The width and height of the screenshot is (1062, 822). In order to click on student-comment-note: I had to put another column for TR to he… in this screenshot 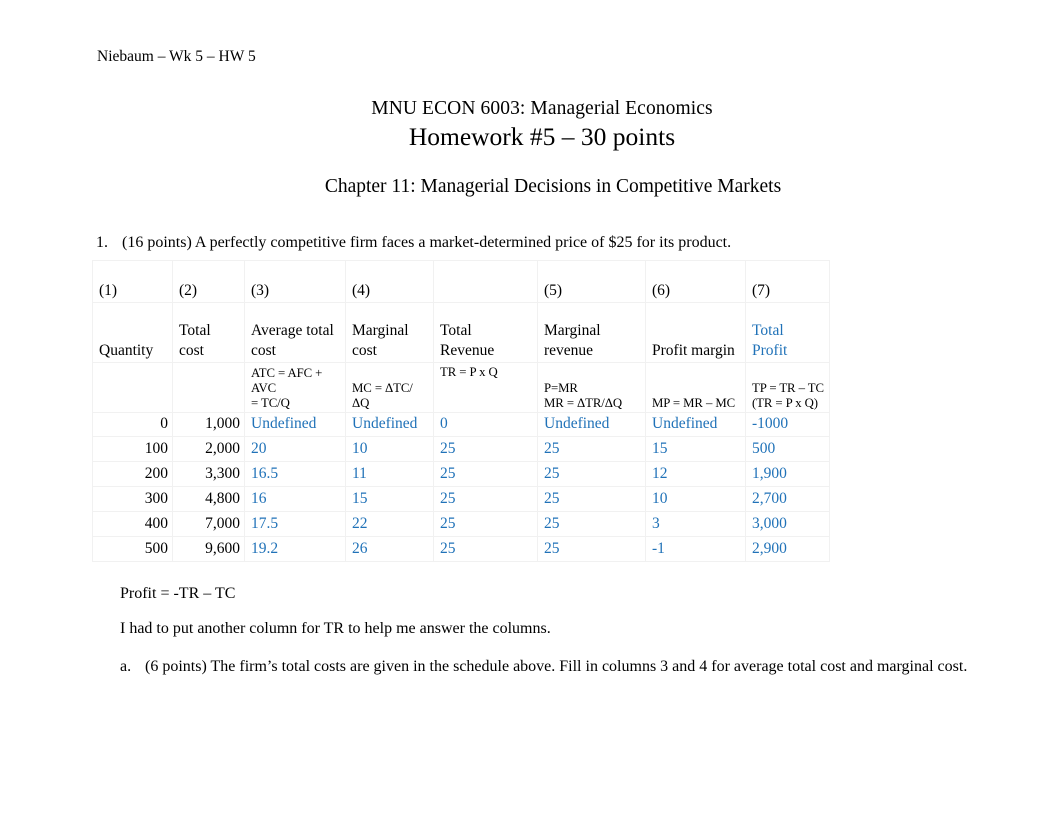, I will do `click(335, 628)`.